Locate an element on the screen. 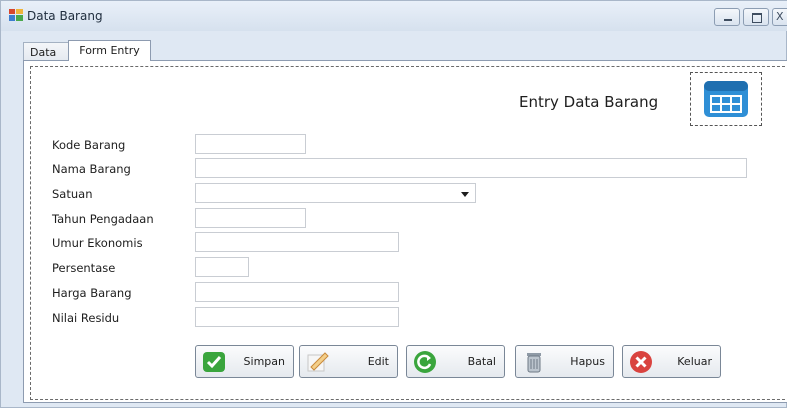 The height and width of the screenshot is (408, 787). keluar-label: Keluar is located at coordinates (694, 361).